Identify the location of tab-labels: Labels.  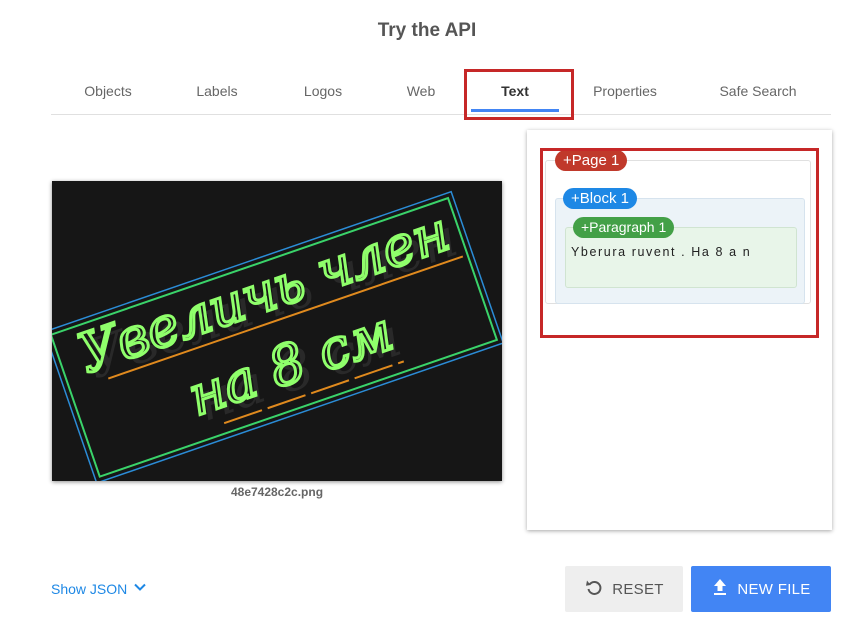
(217, 92).